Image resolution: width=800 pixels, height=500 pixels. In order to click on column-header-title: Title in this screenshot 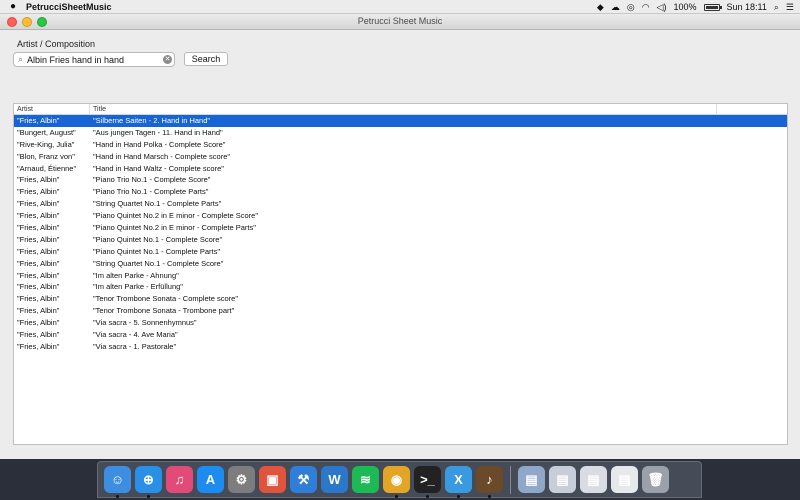, I will do `click(403, 109)`.